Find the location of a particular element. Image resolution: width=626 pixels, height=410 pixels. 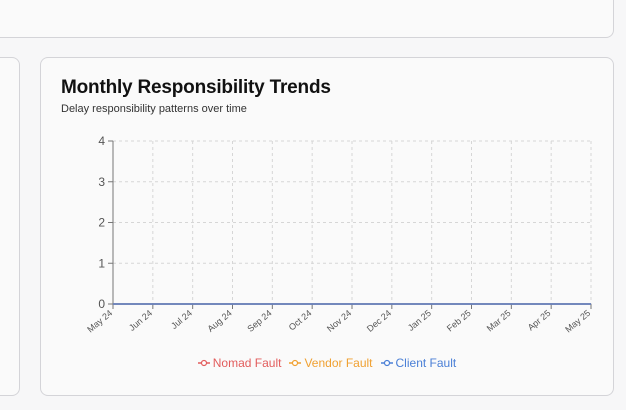

y-tick-label: 4 is located at coordinates (101, 141).